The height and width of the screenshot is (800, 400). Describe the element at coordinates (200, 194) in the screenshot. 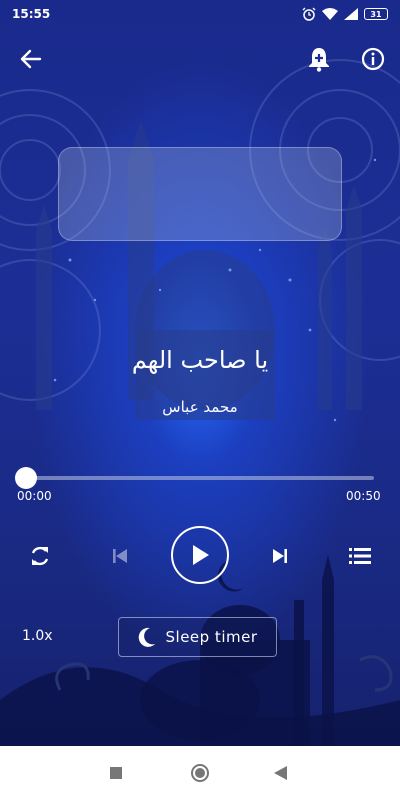

I see `album-art-card` at that location.